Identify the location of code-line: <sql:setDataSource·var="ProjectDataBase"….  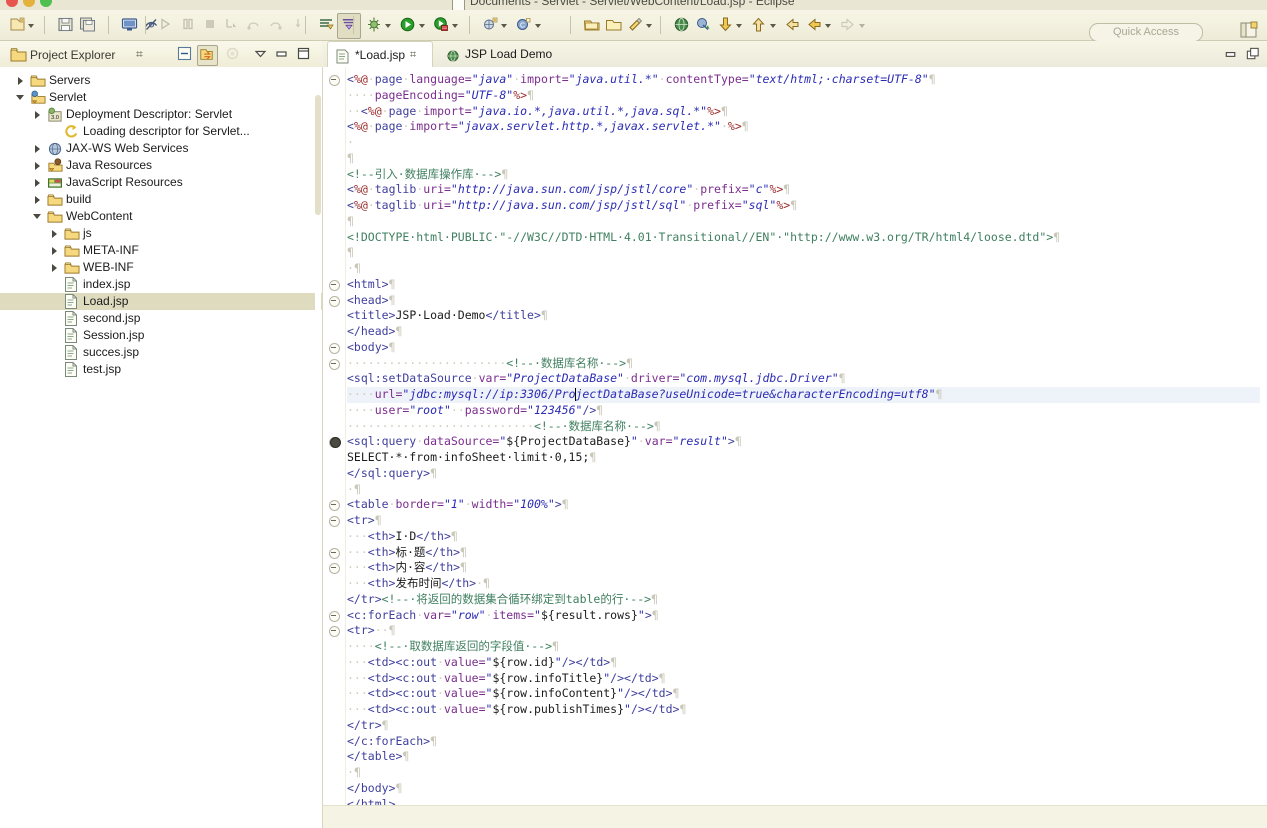
(807, 379).